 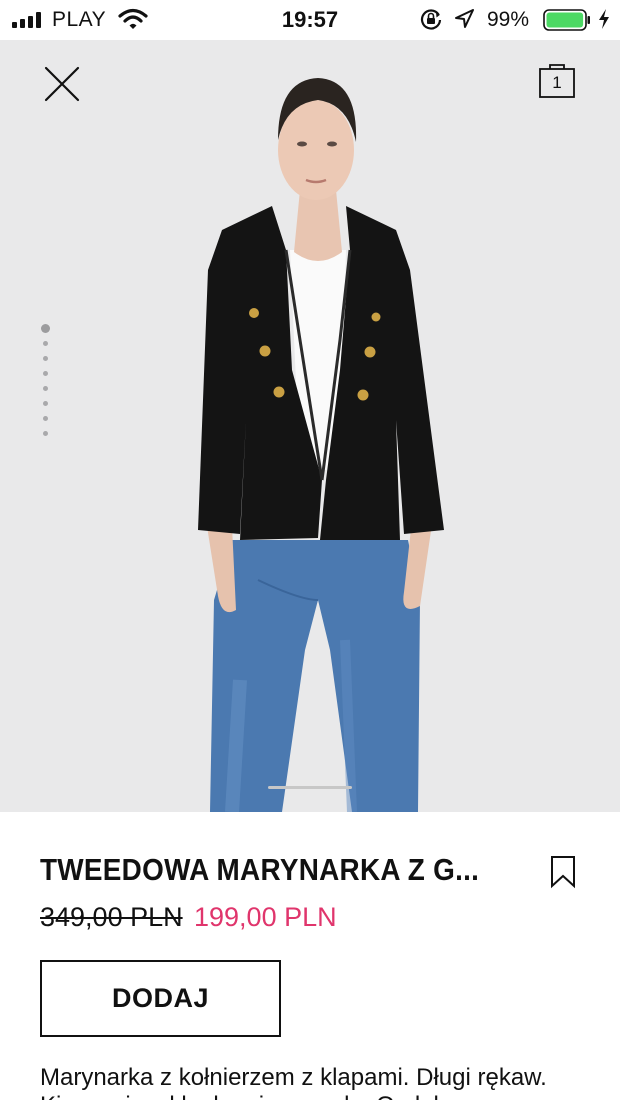 I want to click on shopping-bag-button: 1, so click(x=558, y=82).